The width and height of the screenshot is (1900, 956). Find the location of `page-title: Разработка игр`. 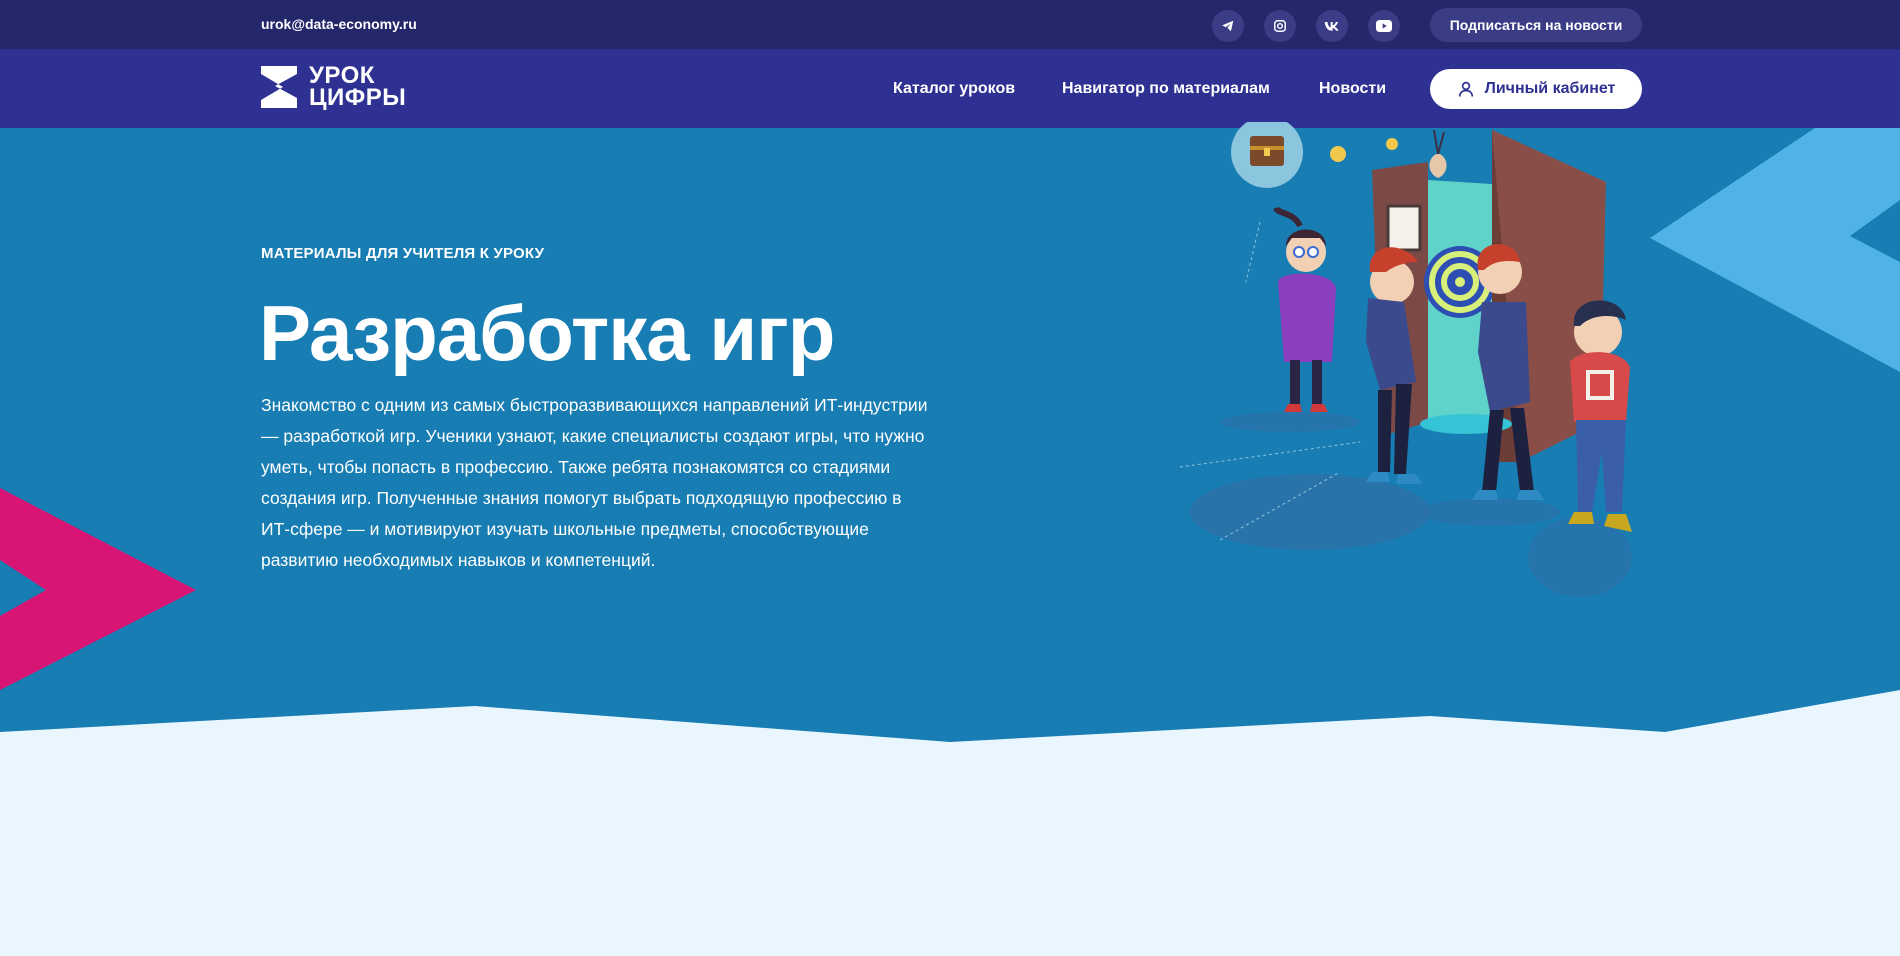

page-title: Разработка игр is located at coordinates (547, 333).